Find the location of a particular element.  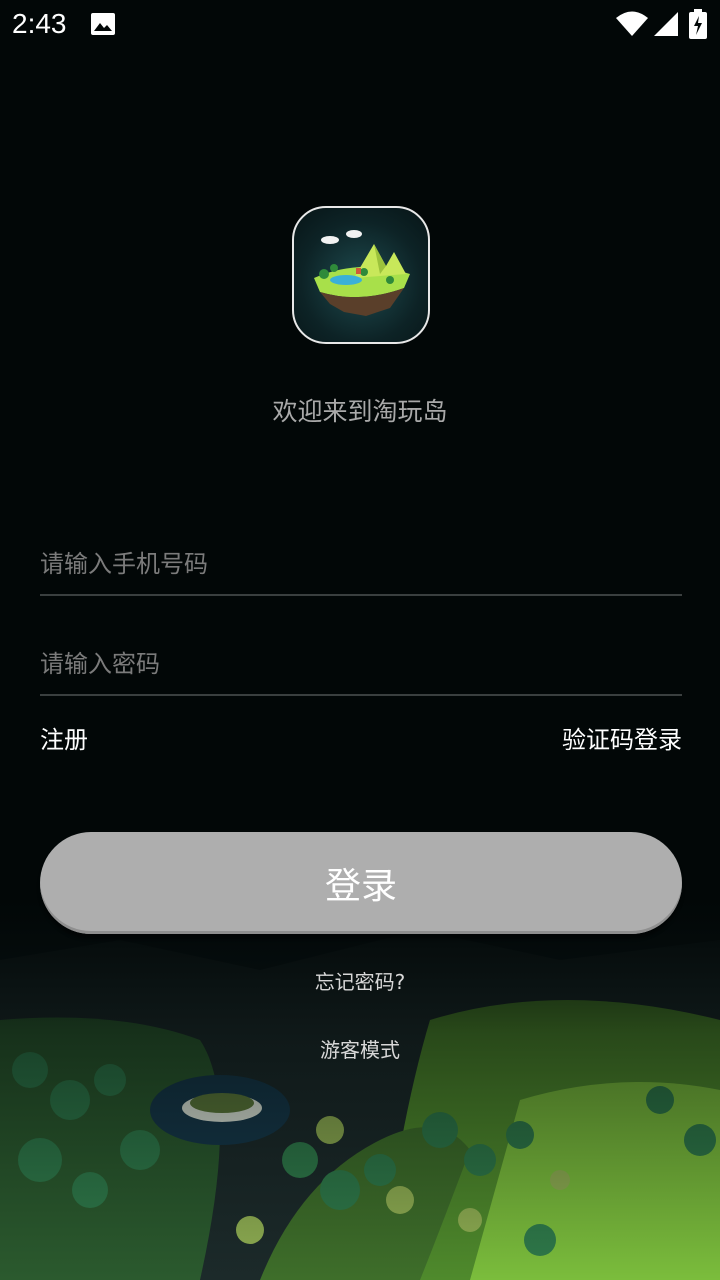

password-input is located at coordinates (361, 665).